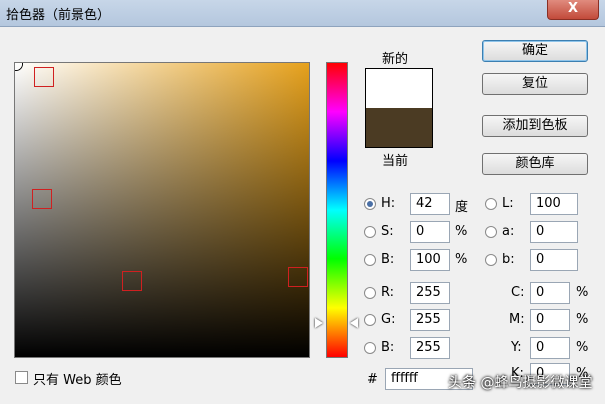  I want to click on saturation-unit: %, so click(461, 231).